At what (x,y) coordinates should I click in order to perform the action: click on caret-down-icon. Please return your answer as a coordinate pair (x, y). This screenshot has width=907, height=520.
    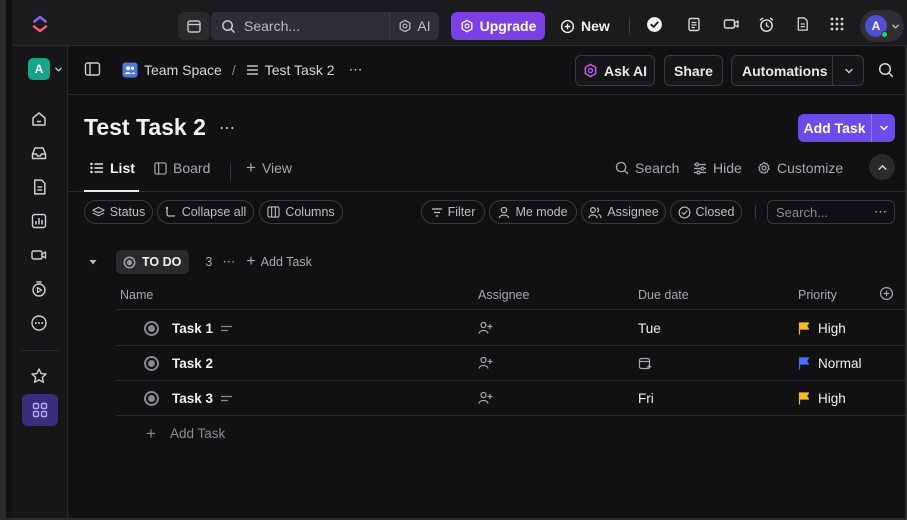
    Looking at the image, I should click on (93, 262).